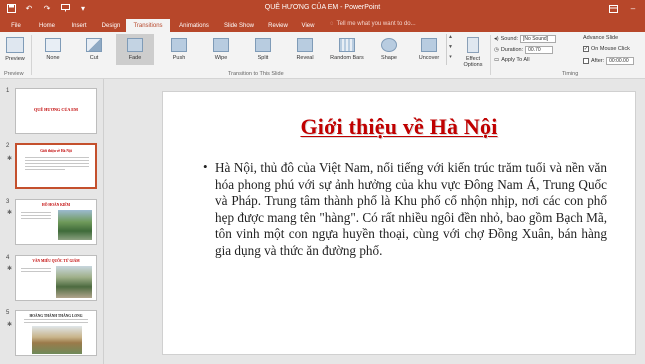  What do you see at coordinates (263, 45) in the screenshot?
I see `transition-split-icon` at bounding box center [263, 45].